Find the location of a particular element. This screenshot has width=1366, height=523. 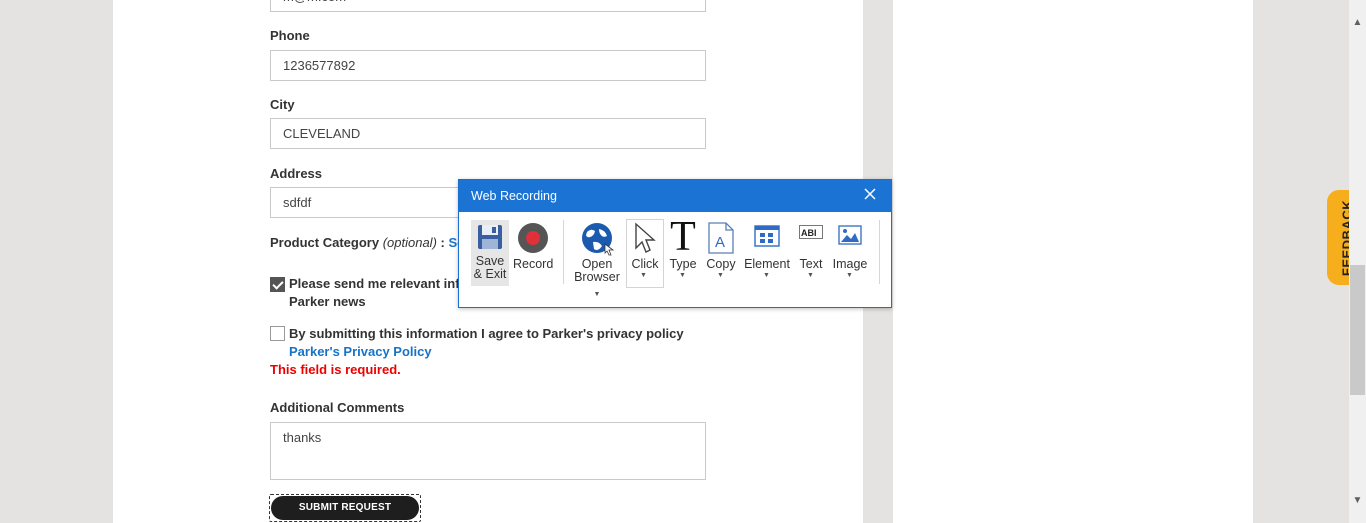

toolbar-end-separator is located at coordinates (879, 252).